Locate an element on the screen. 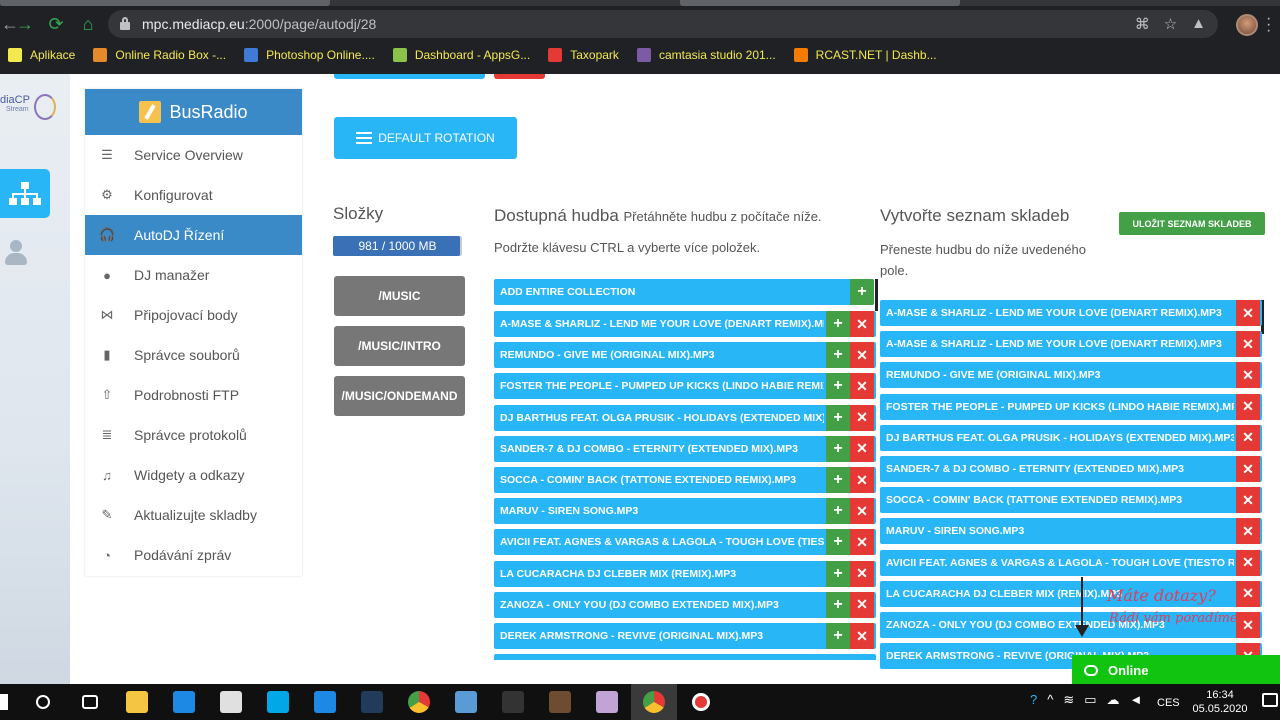  plus-icon: + is located at coordinates (862, 292).